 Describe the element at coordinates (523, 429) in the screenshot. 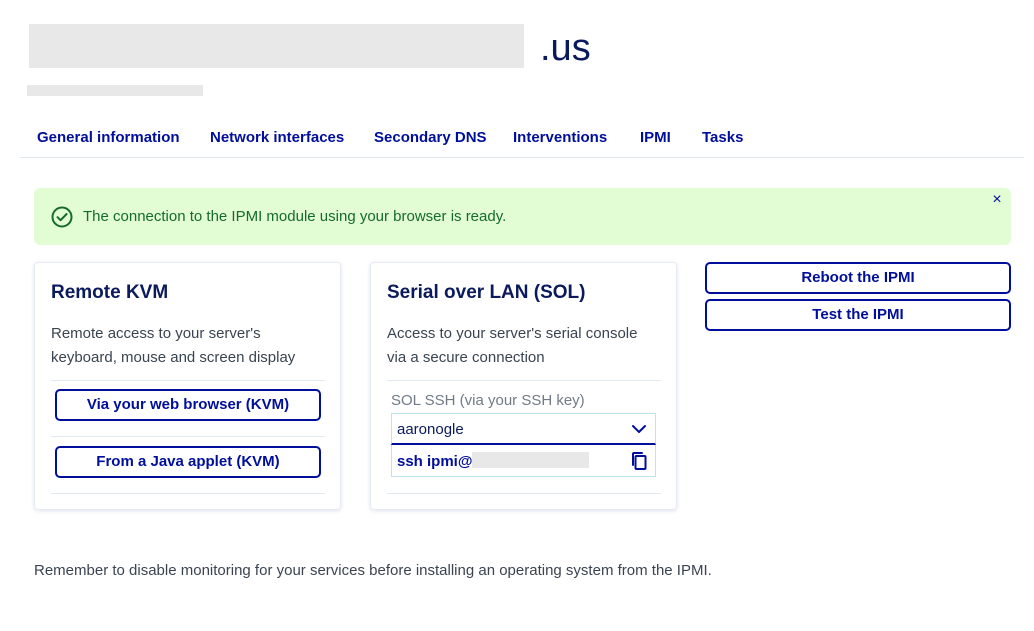

I see `ssh-key-select: aaronogle` at that location.